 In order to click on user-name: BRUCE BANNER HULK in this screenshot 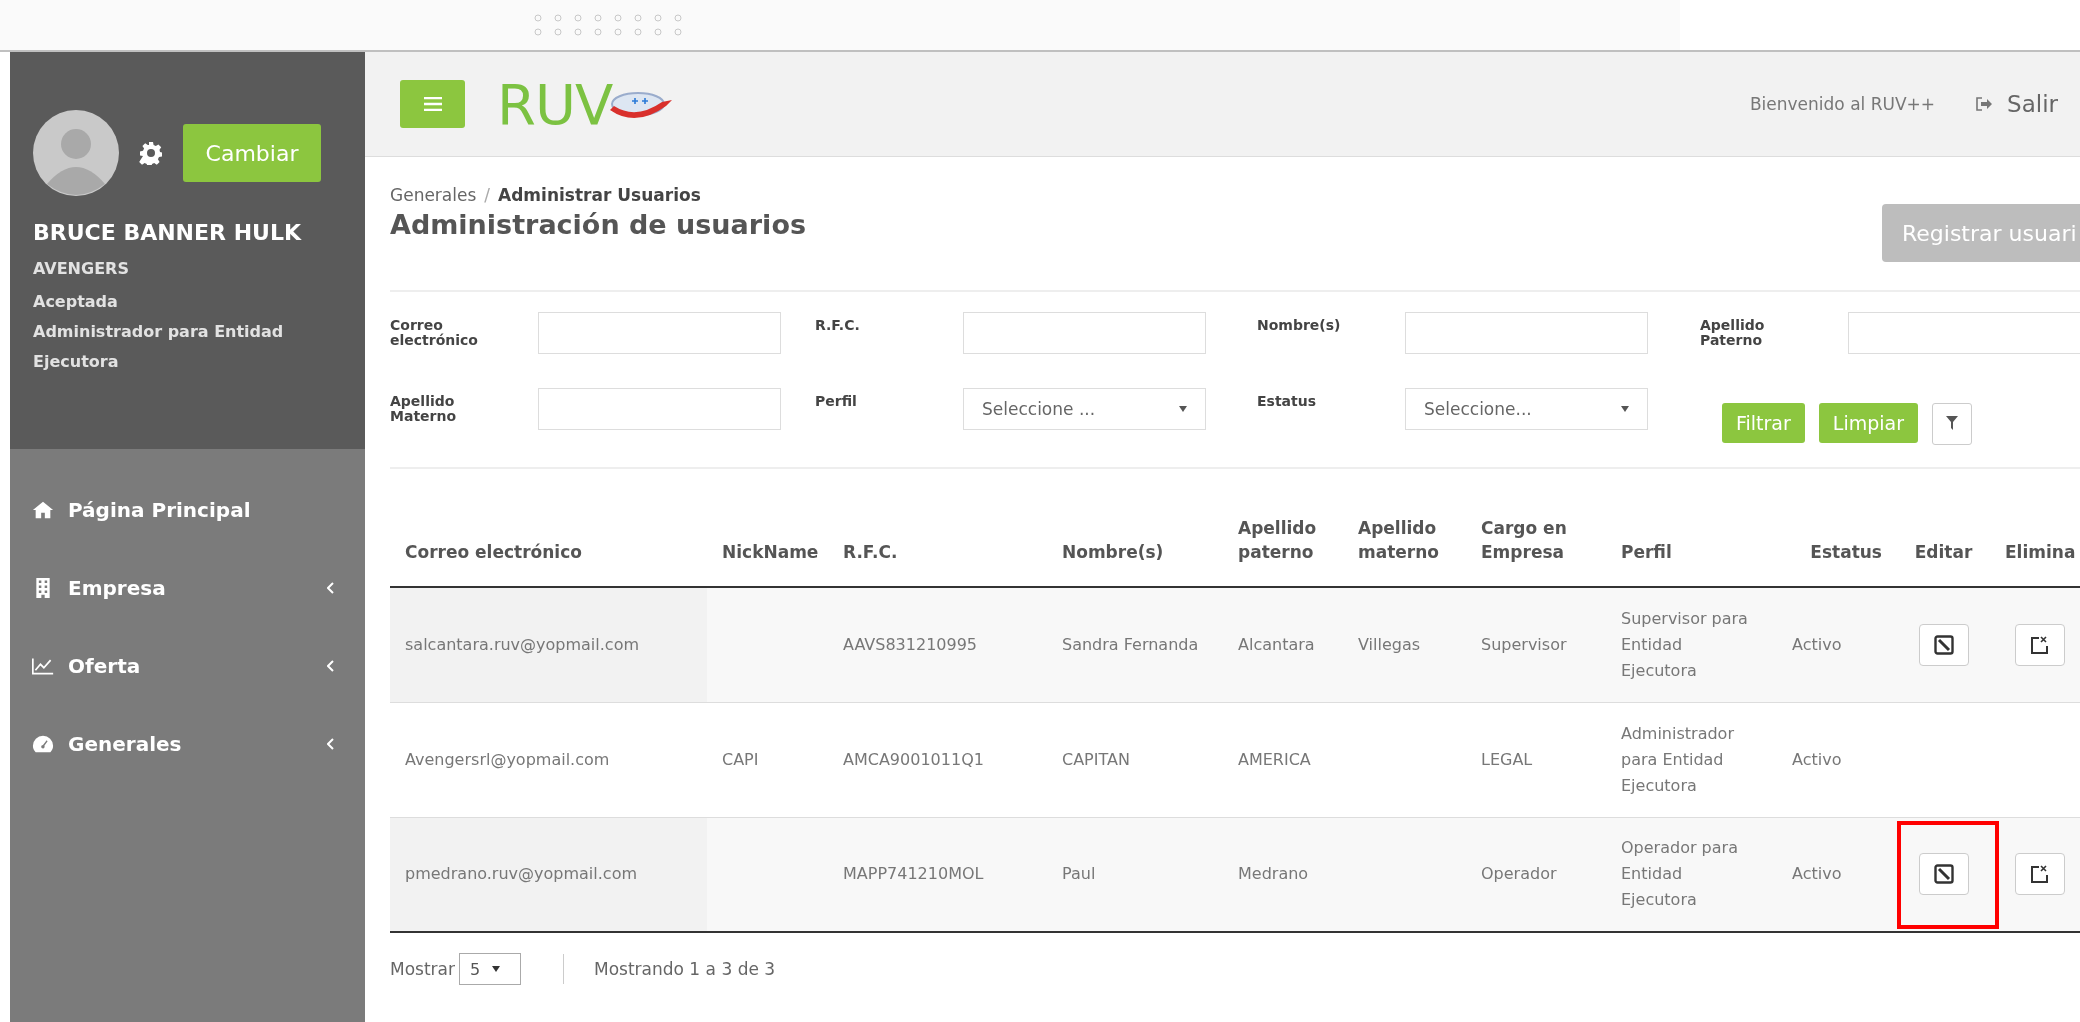, I will do `click(168, 232)`.